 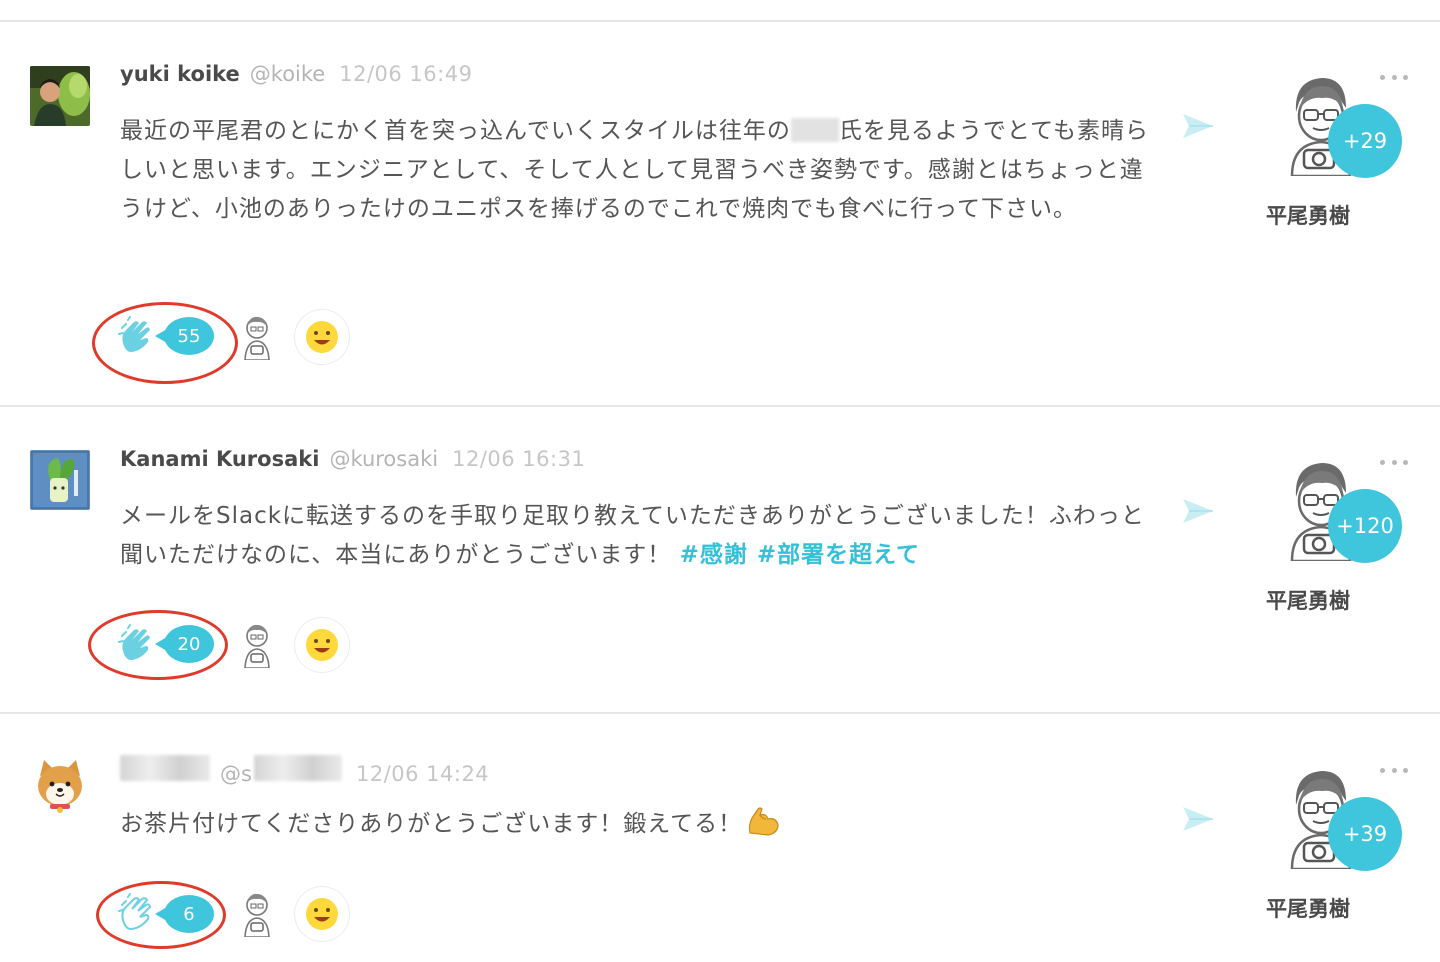 I want to click on recipient: +120 平尾勇樹, so click(x=1337, y=537).